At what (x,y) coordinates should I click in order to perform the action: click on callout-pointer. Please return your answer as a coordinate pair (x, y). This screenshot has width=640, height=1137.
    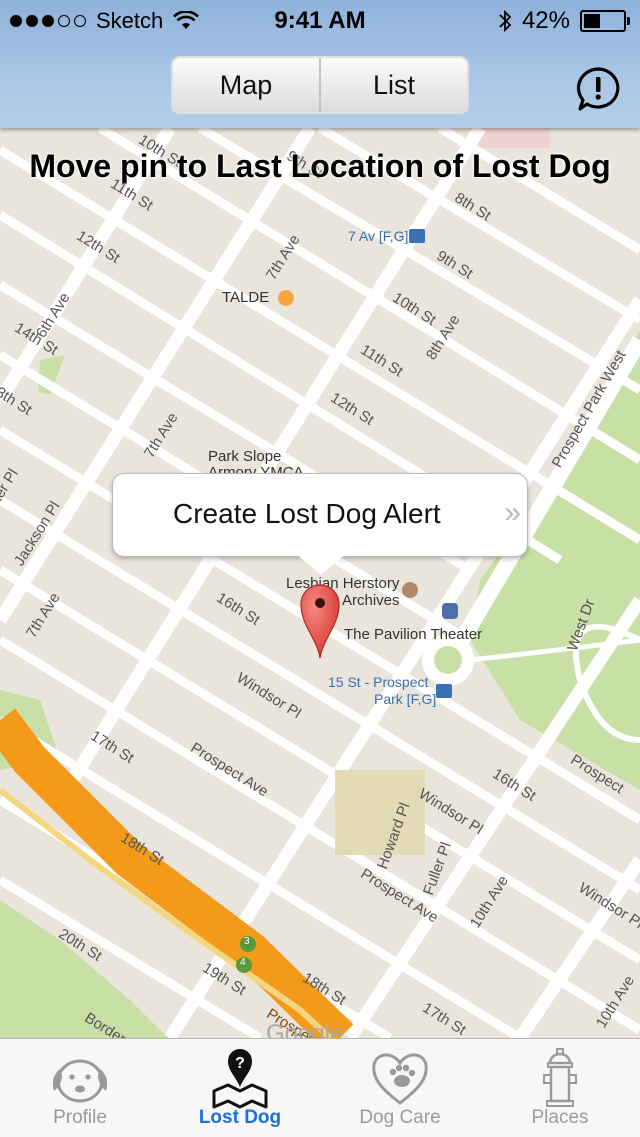
    Looking at the image, I should click on (321, 564).